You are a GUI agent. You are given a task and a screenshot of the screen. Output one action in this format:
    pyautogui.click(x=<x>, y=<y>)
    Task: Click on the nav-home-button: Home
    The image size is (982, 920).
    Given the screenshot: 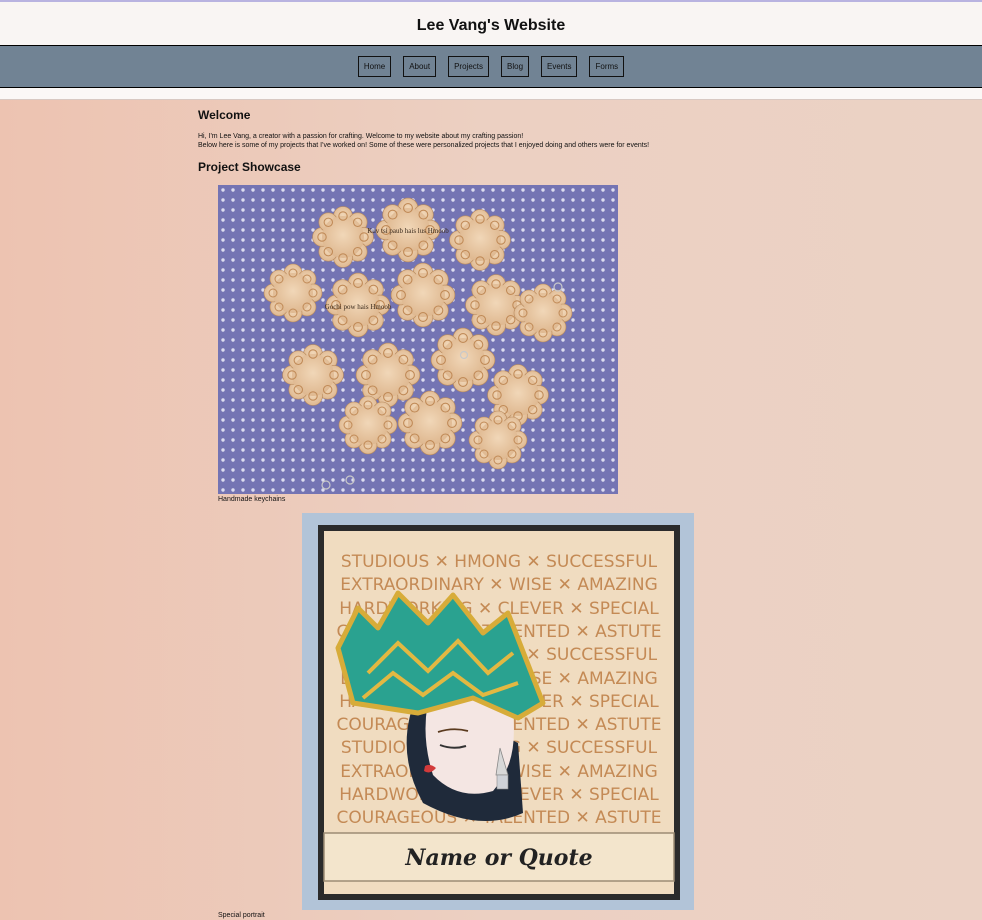 What is the action you would take?
    pyautogui.click(x=374, y=66)
    